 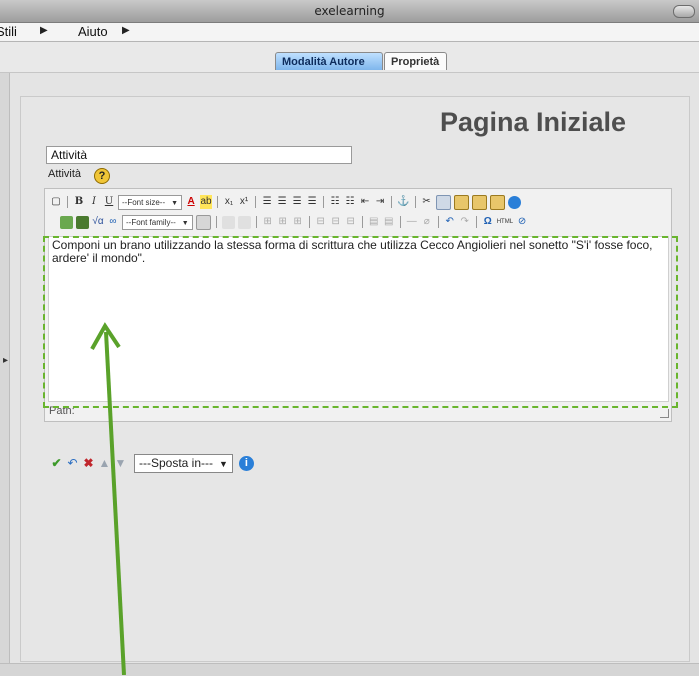 I want to click on annotation-arrow-shaft, so click(x=115, y=503).